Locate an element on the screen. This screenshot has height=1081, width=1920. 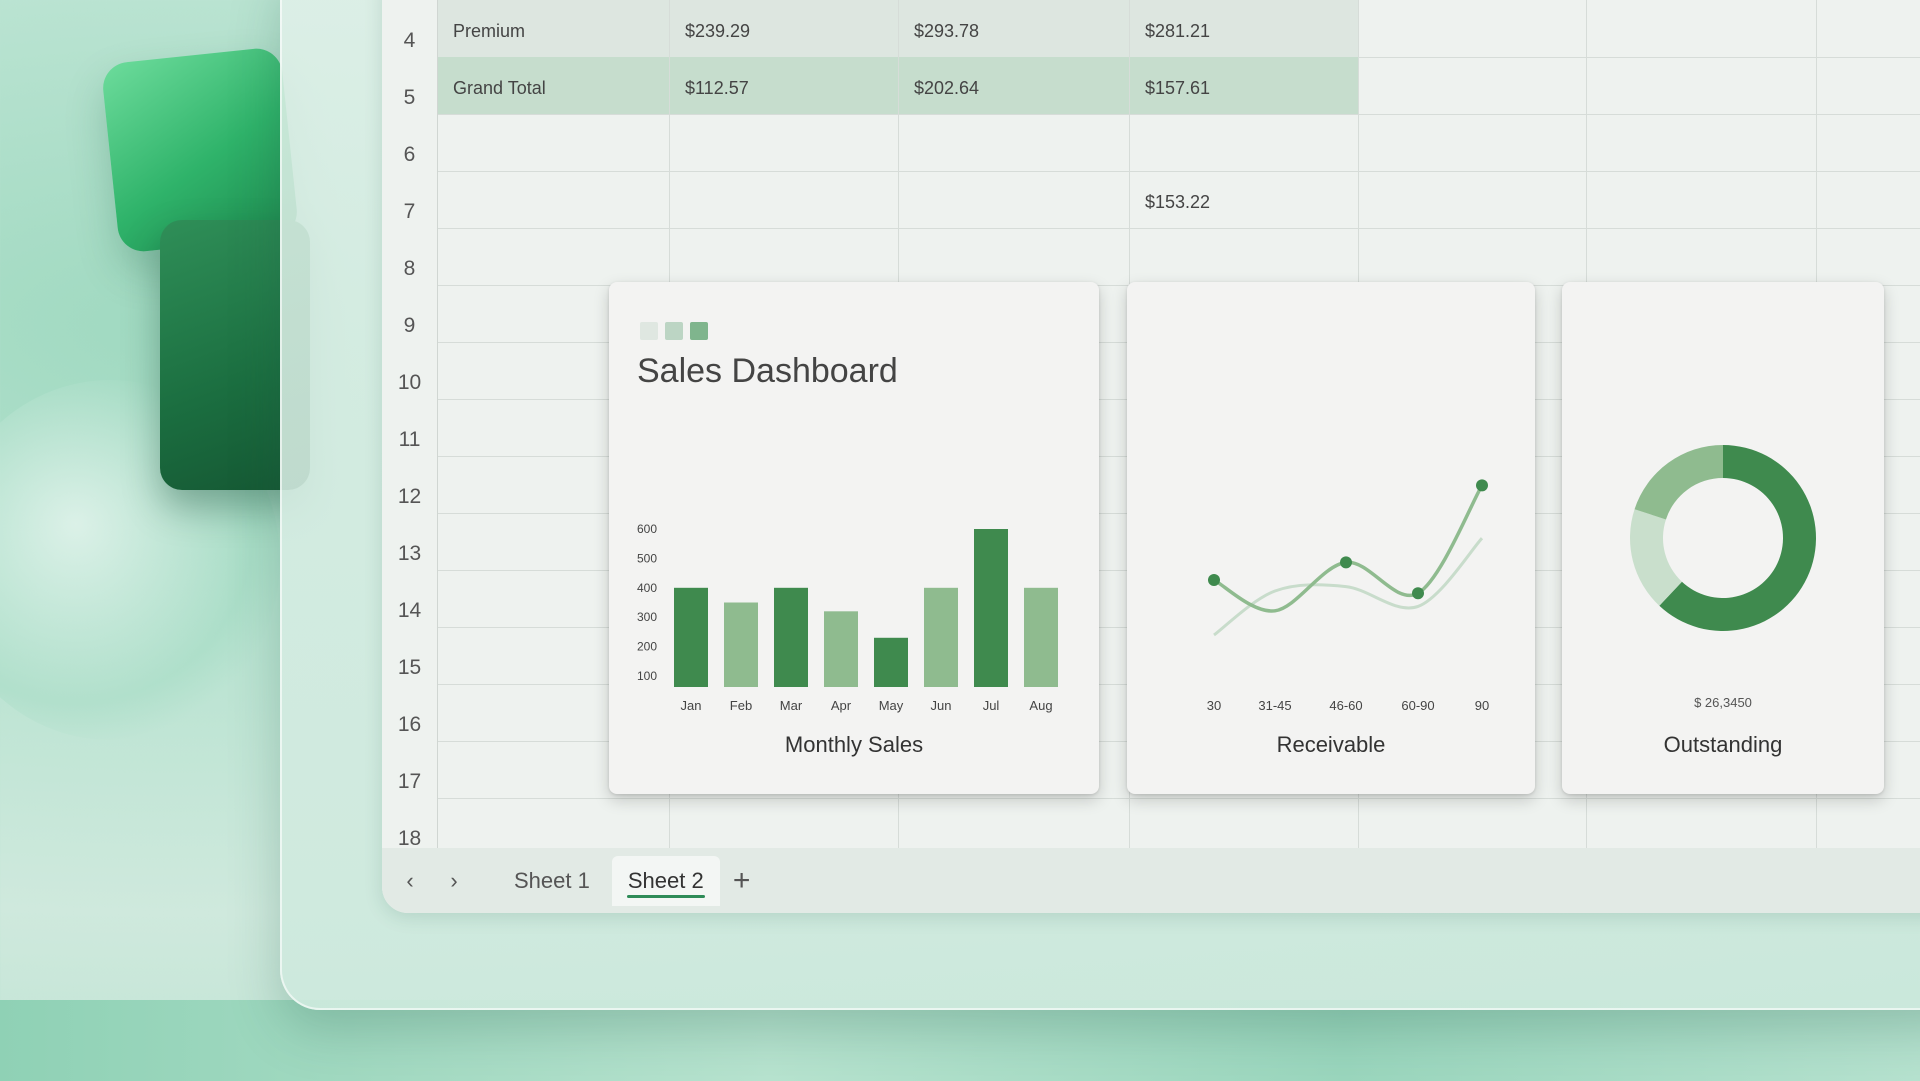
x-tick-label: Mar is located at coordinates (791, 705).